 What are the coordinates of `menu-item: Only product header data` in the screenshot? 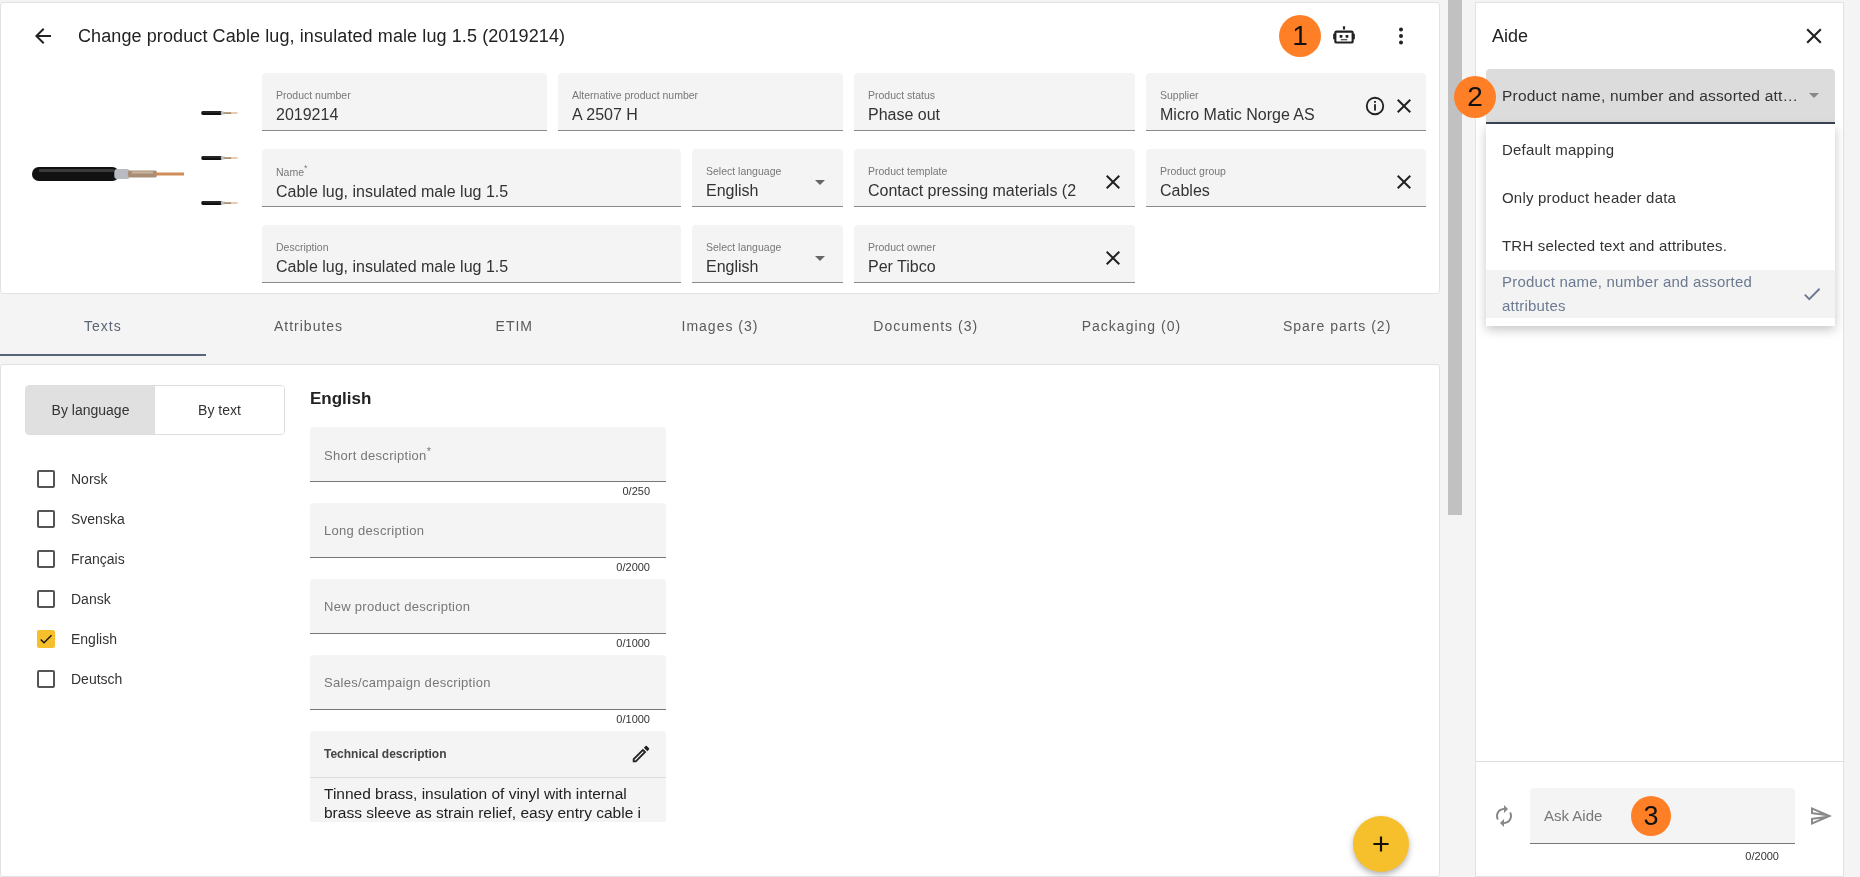 It's located at (1660, 198).